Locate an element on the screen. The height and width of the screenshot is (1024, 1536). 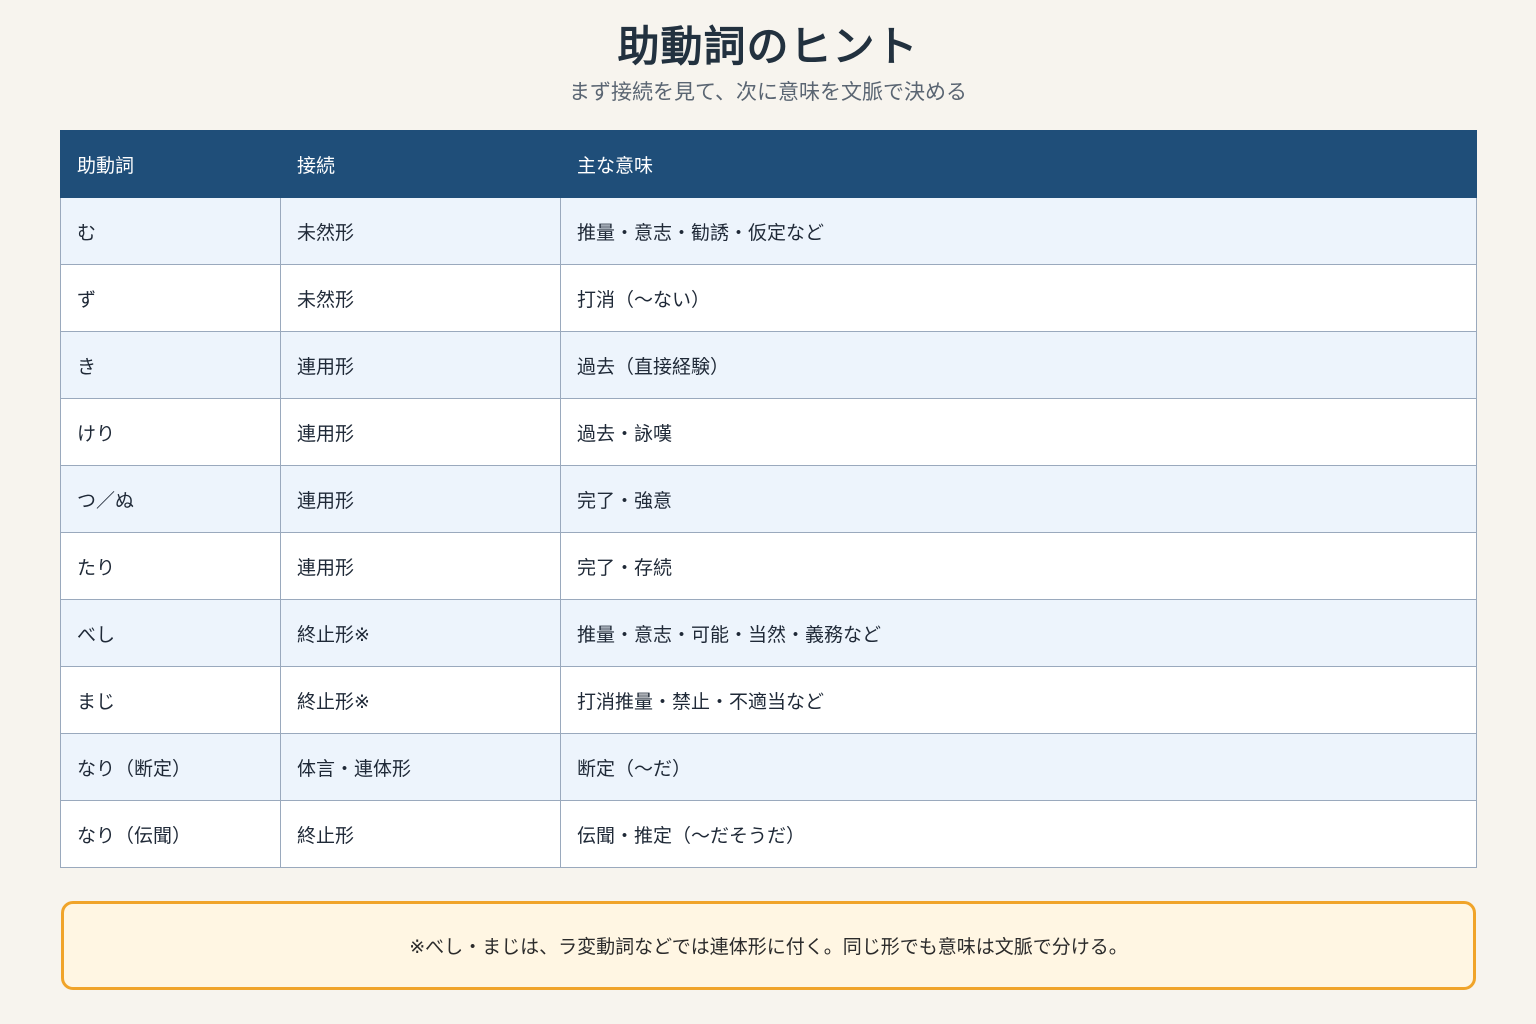
table-header-row: 助動詞 接続 主な意味 is located at coordinates (768, 164).